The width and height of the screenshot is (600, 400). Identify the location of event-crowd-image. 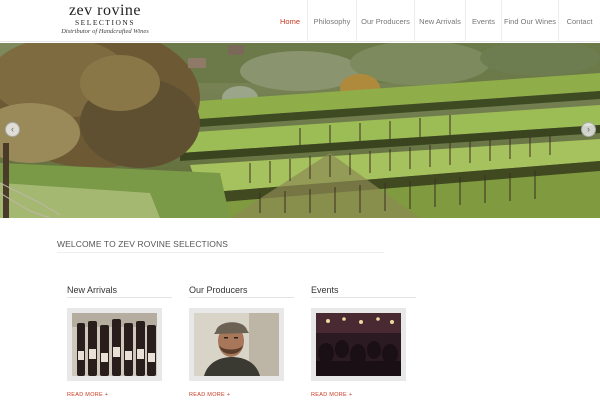
(358, 344).